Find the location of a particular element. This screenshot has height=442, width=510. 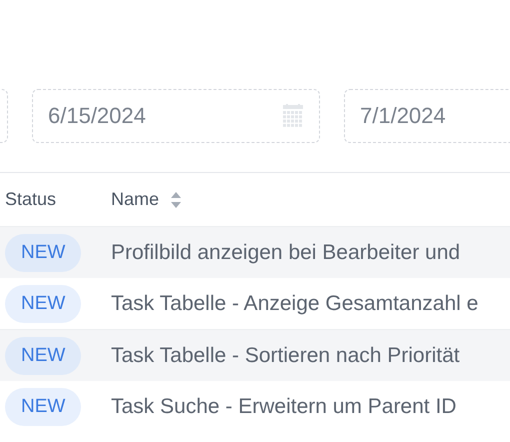

table-cell: Profilbild anzeigen bei Bearbeiter und is located at coordinates (285, 252).